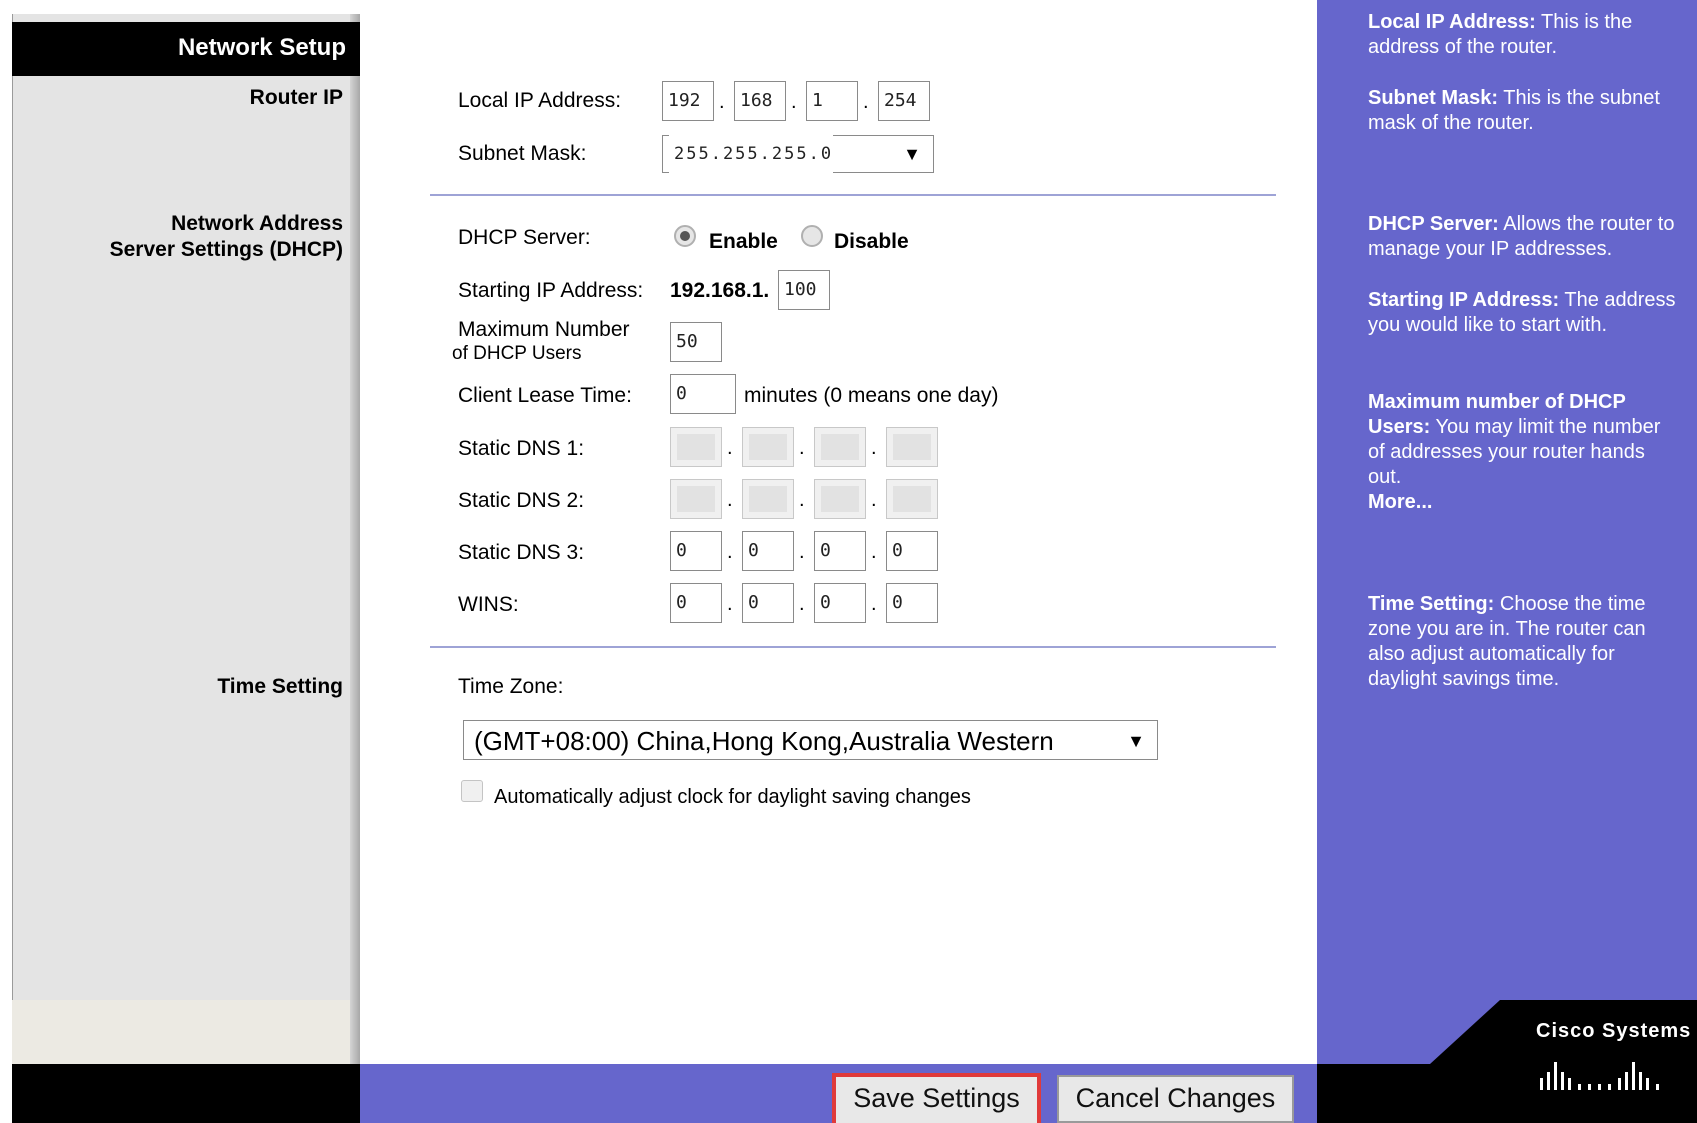  Describe the element at coordinates (522, 153) in the screenshot. I see `subnet-mask-label: Subnet Mask:` at that location.